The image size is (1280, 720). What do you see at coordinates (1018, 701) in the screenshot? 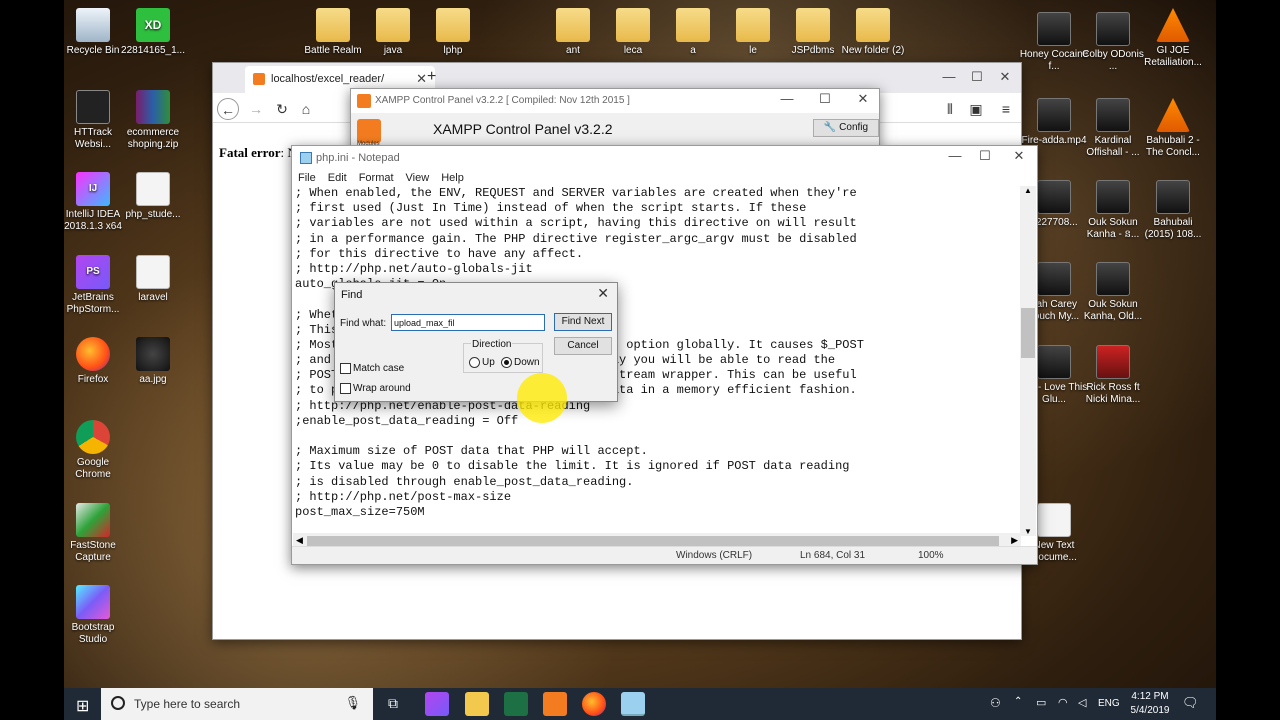
I see `chevron-up-icon: ⌃` at bounding box center [1018, 701].